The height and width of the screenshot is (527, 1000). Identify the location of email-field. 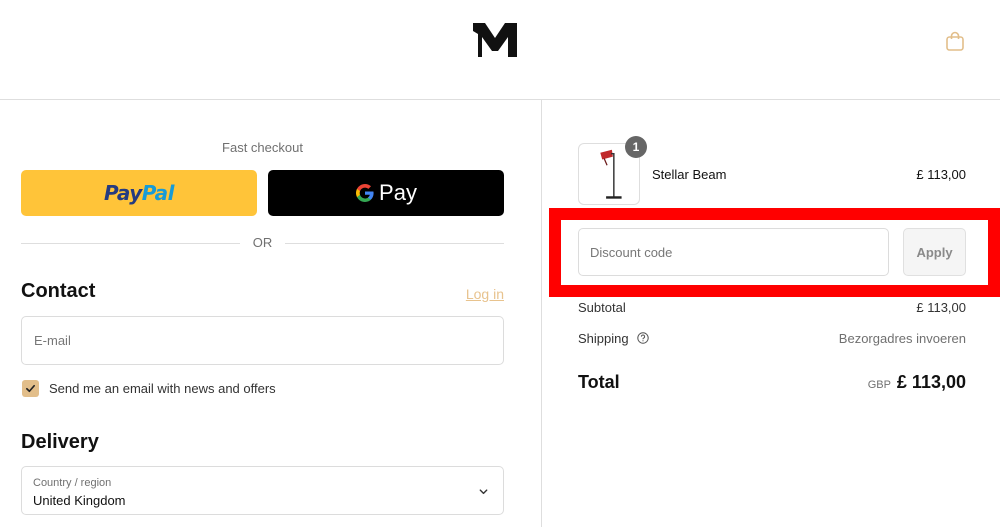
(262, 340).